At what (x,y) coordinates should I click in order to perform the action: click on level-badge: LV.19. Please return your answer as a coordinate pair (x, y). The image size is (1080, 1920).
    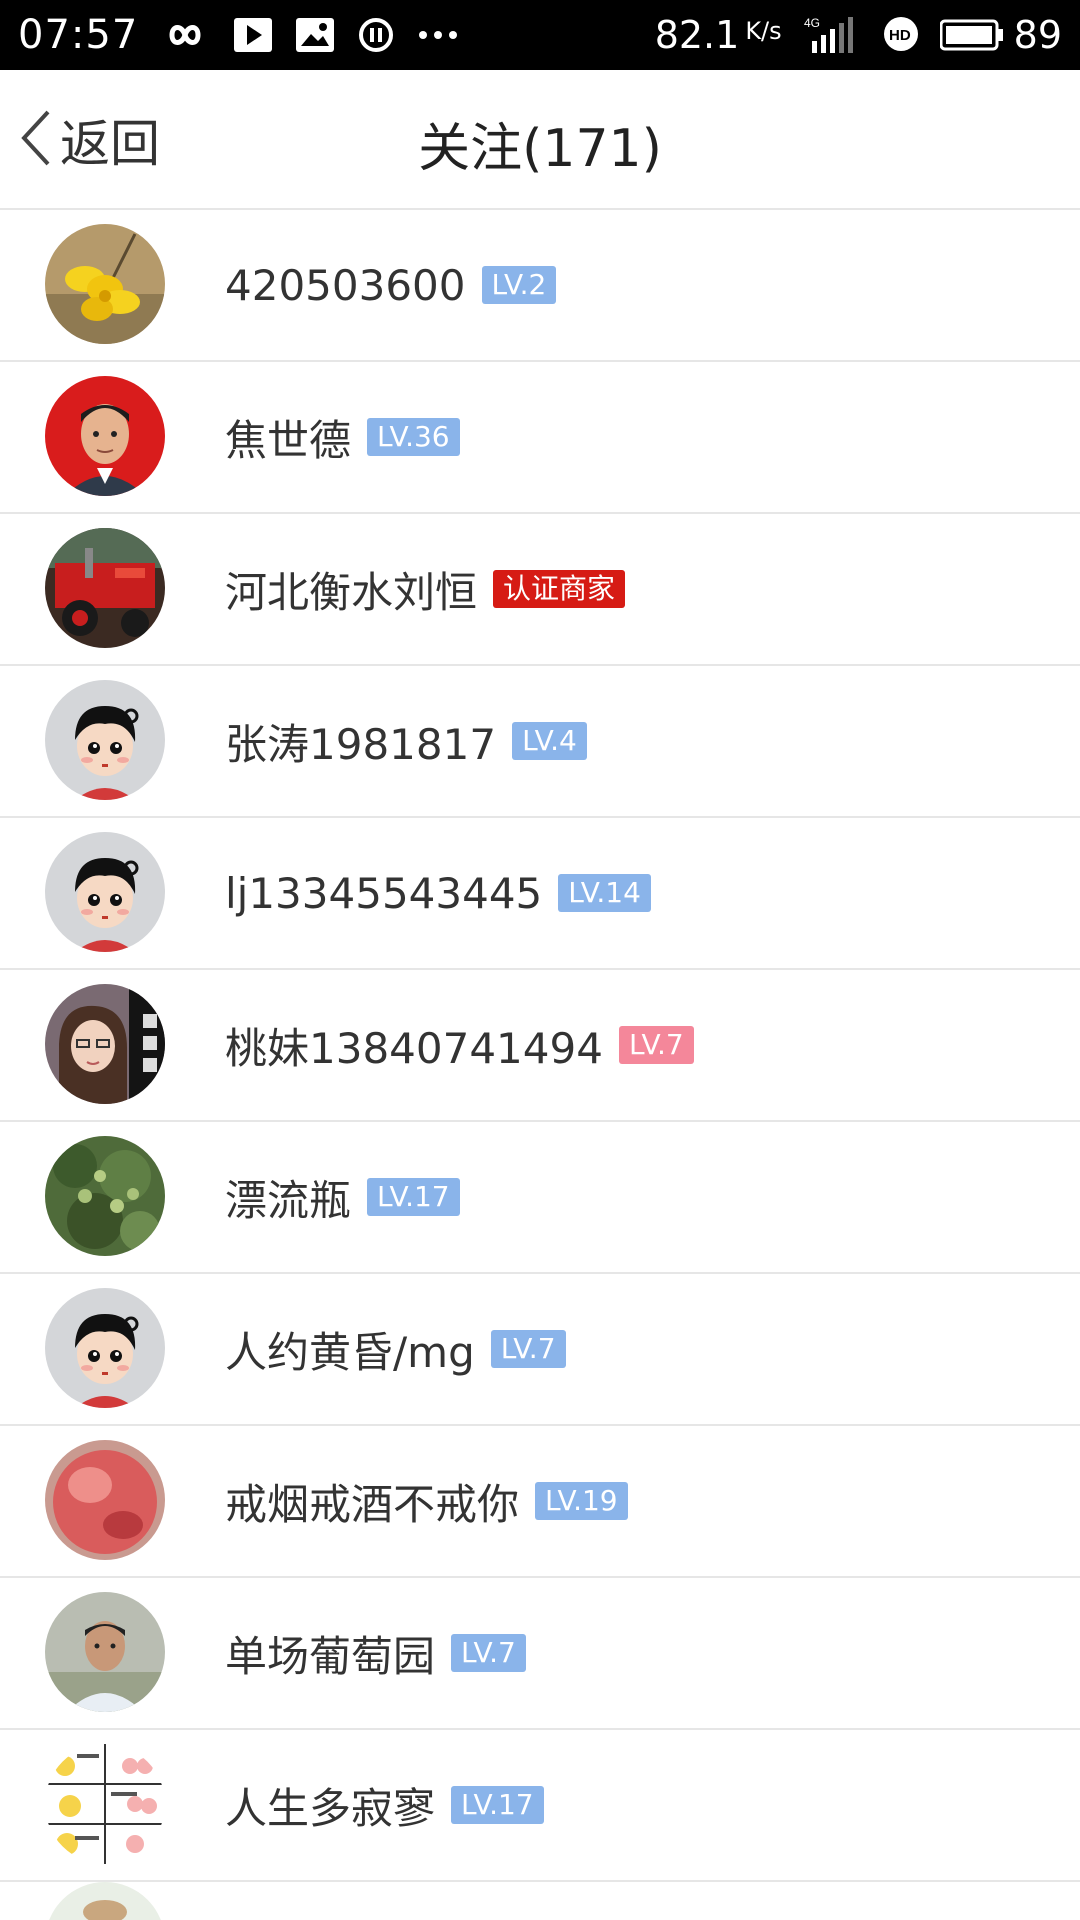
    Looking at the image, I should click on (581, 1501).